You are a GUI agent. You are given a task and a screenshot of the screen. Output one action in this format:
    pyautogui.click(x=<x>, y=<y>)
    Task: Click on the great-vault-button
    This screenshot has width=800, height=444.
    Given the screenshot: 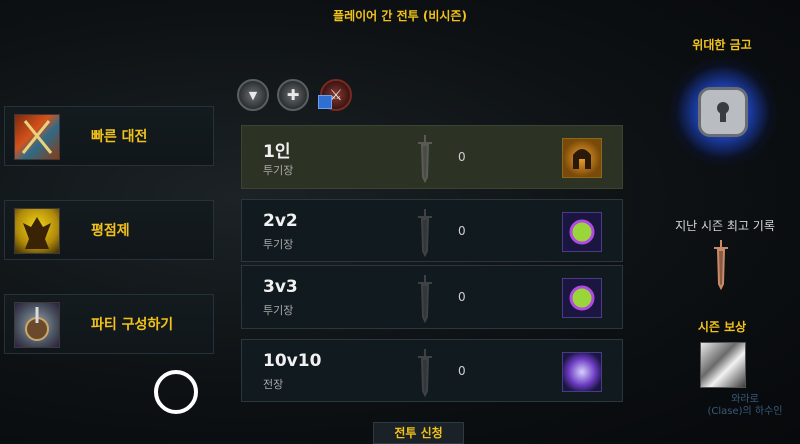 What is the action you would take?
    pyautogui.click(x=723, y=112)
    